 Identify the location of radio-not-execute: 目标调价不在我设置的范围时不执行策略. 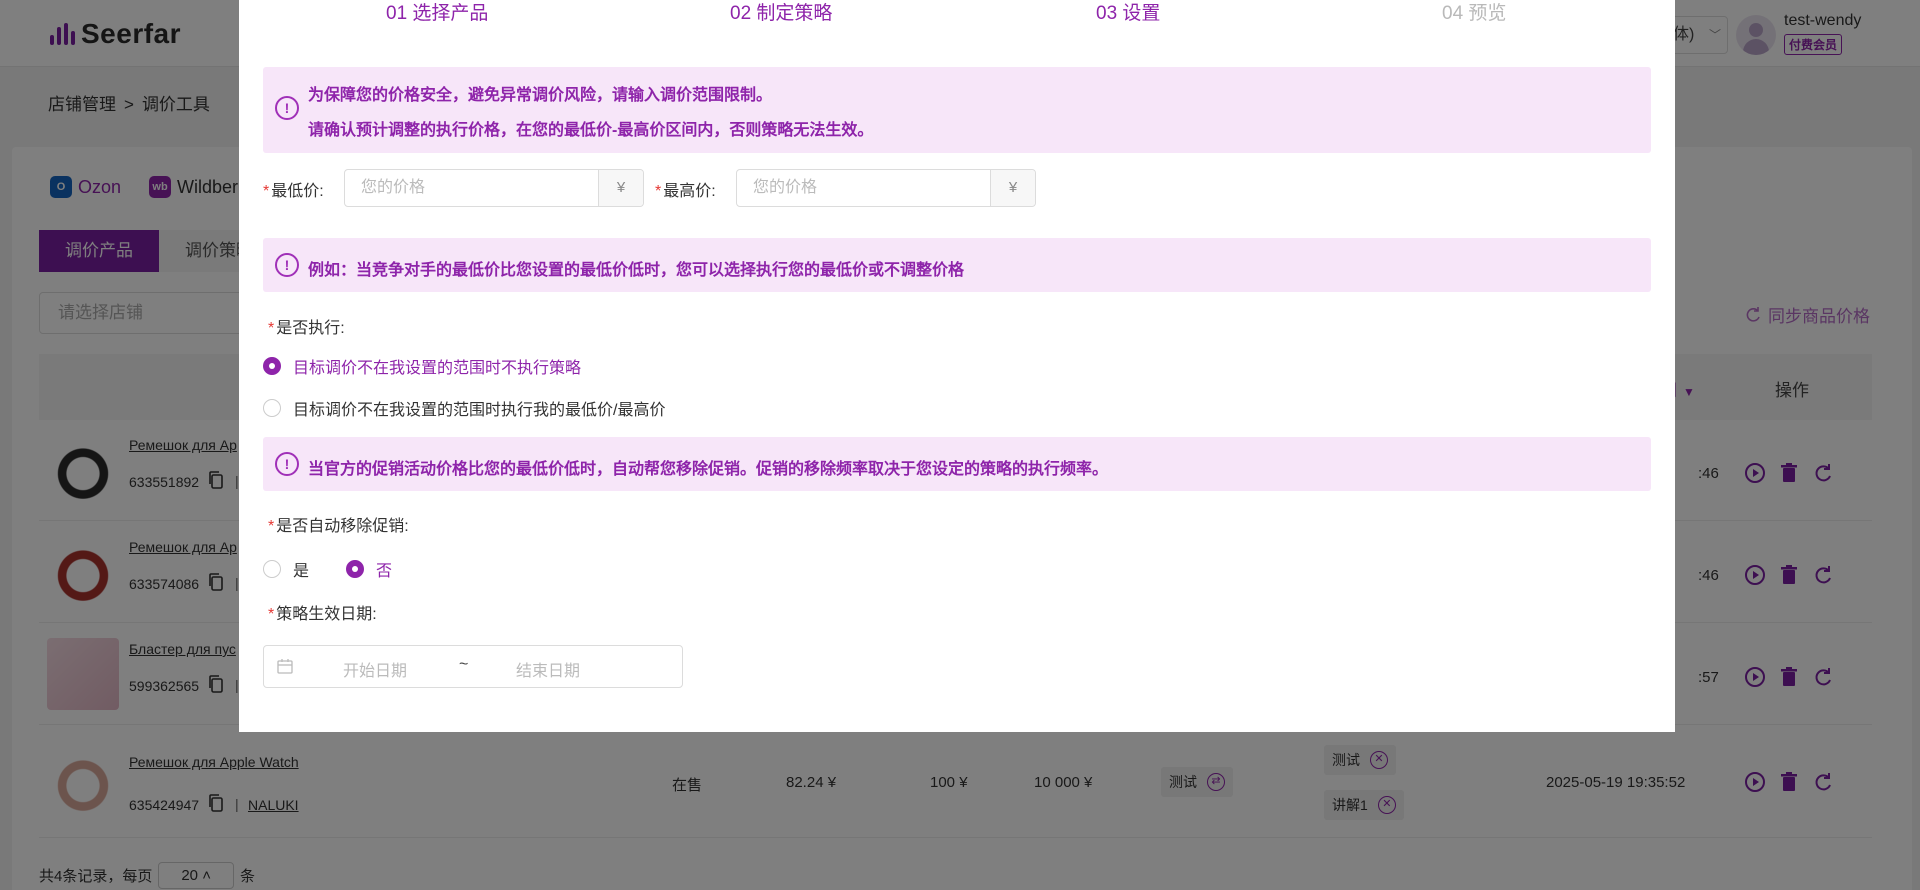
(422, 366).